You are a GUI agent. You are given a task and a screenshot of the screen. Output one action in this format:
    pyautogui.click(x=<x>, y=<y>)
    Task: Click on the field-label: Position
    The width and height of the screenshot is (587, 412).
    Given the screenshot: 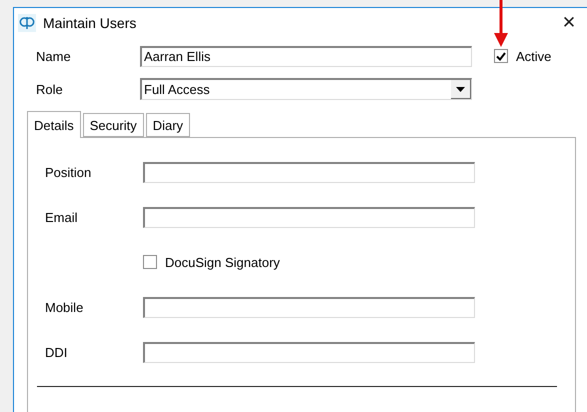 What is the action you would take?
    pyautogui.click(x=68, y=172)
    